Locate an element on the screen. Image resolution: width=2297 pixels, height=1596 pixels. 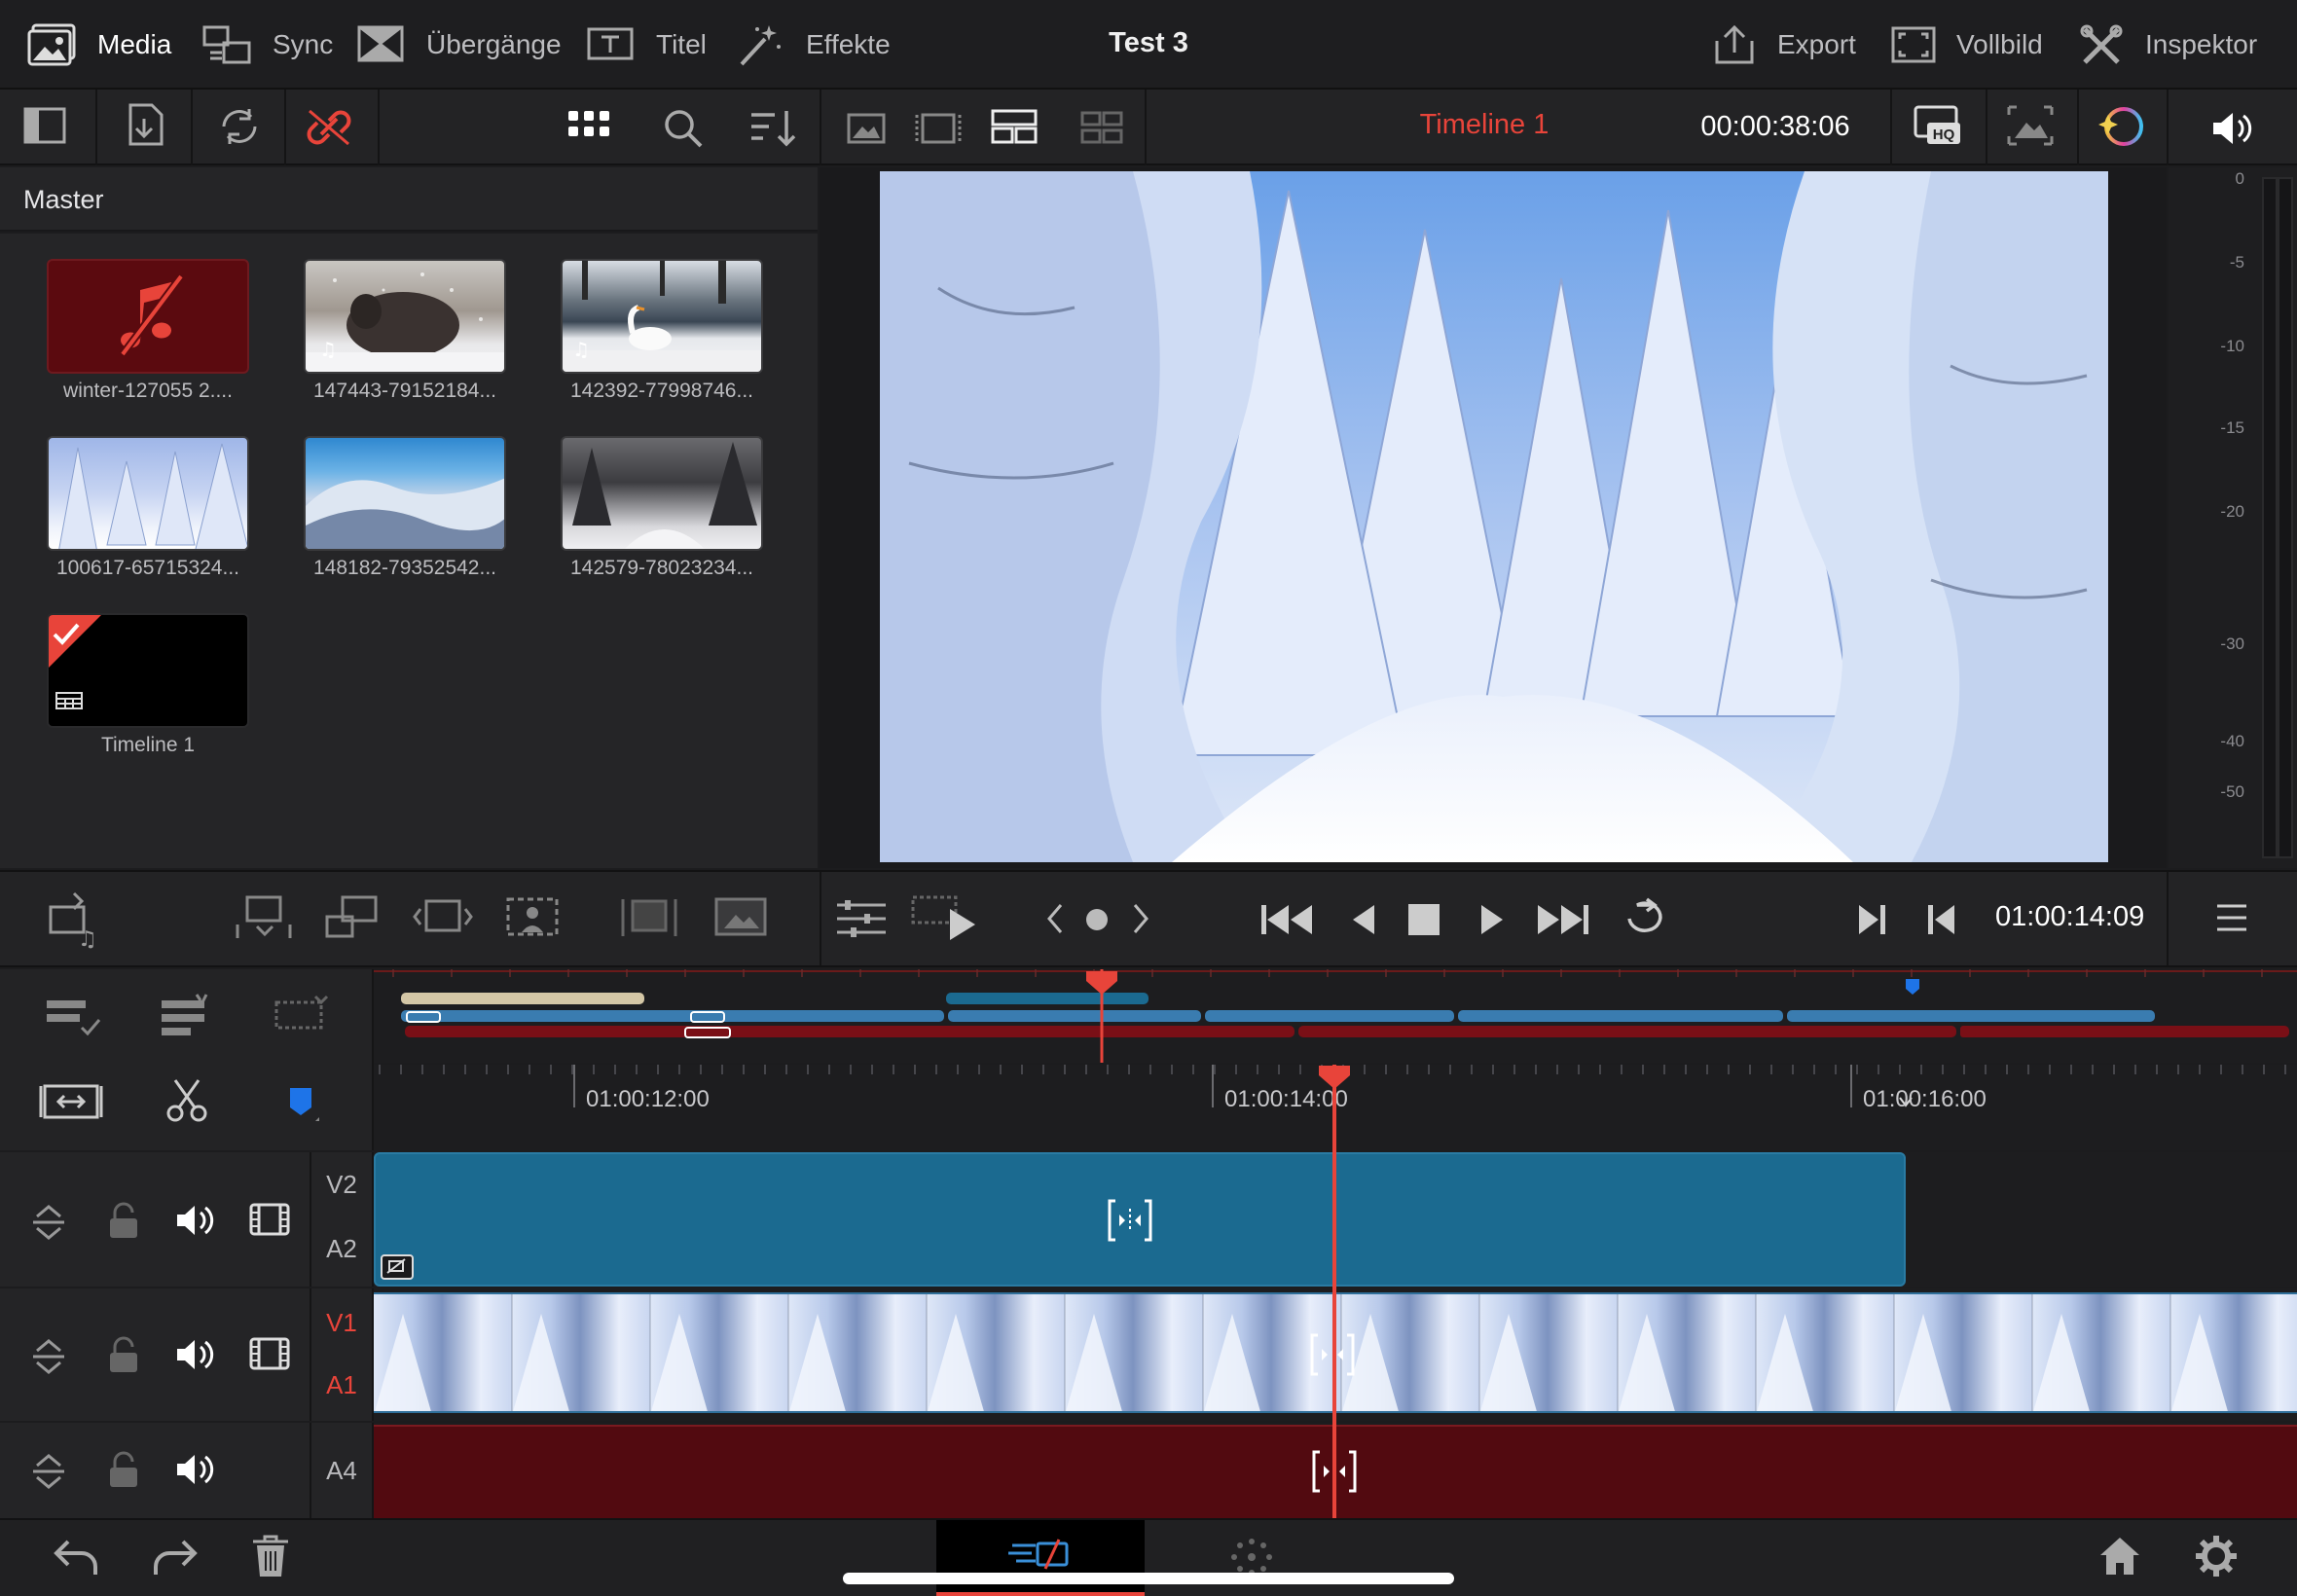
viewer-timeline-icon is located at coordinates (1014, 127).